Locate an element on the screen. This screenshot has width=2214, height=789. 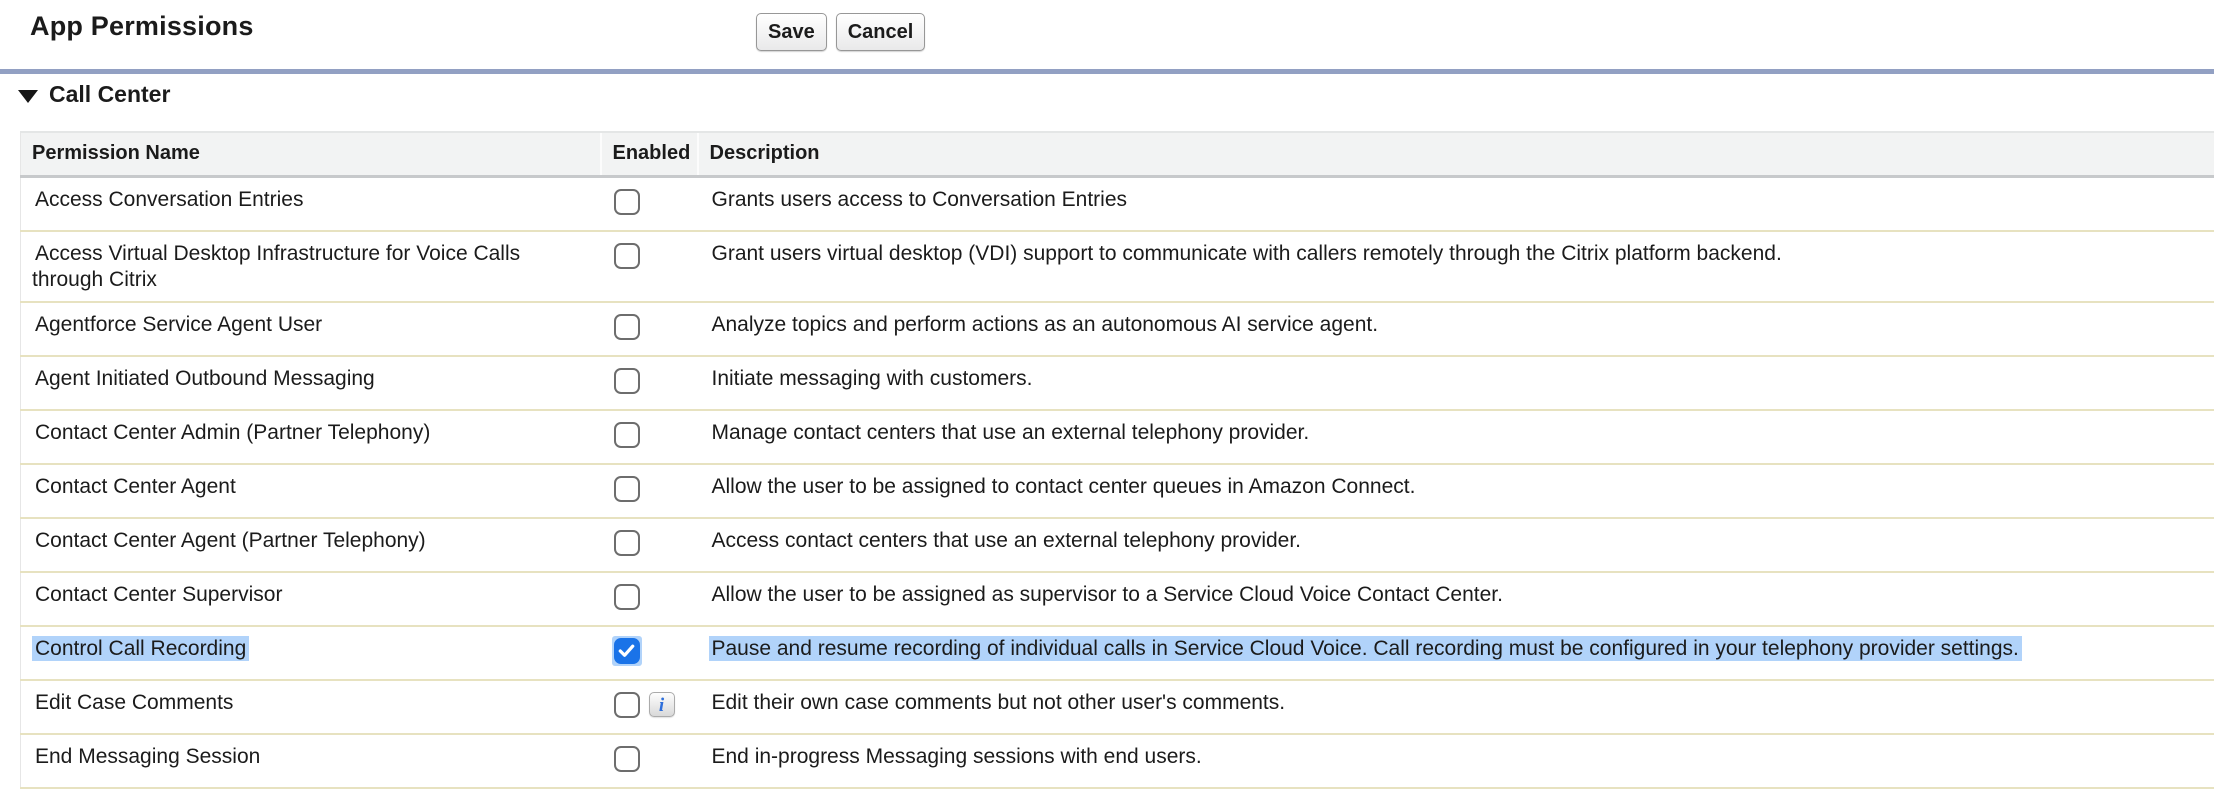
permission-name-cell: Edit Case Comments is located at coordinates (311, 707).